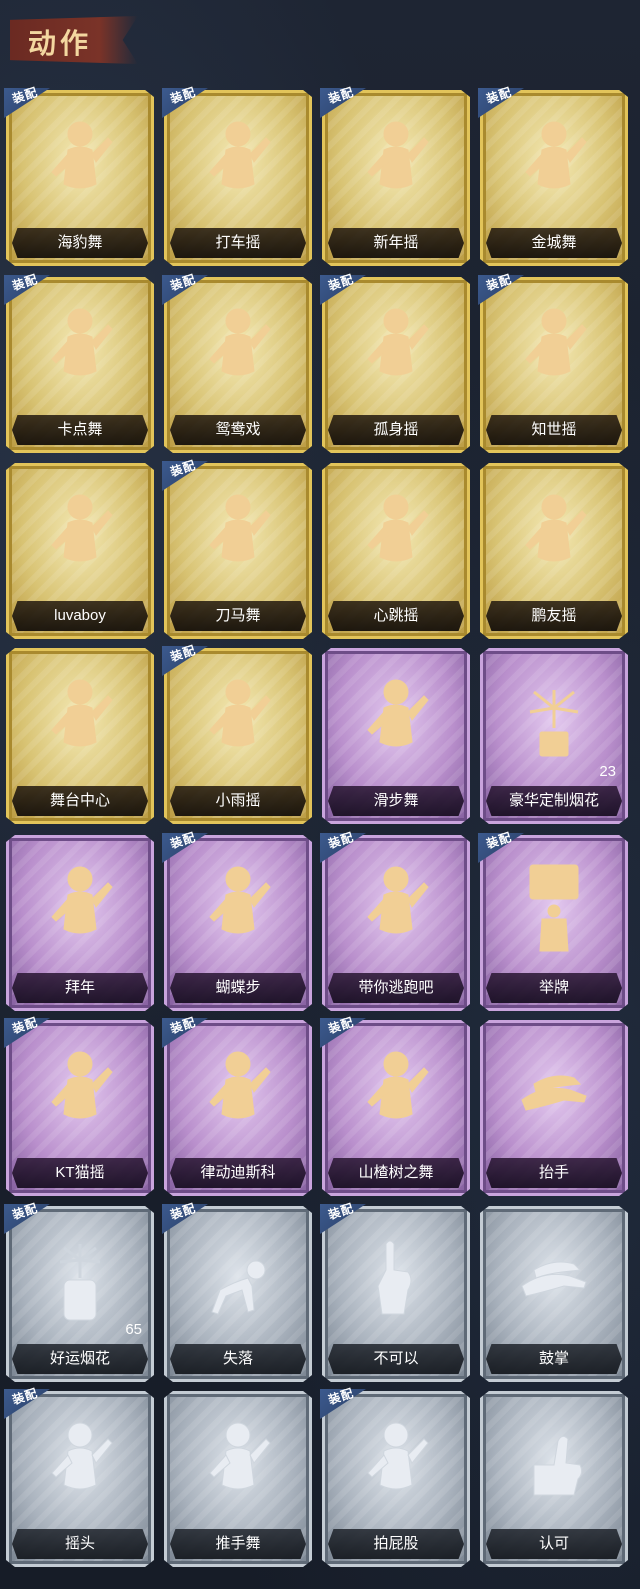 Image resolution: width=640 pixels, height=1589 pixels. I want to click on action-card: 举牌 装配, so click(553, 920).